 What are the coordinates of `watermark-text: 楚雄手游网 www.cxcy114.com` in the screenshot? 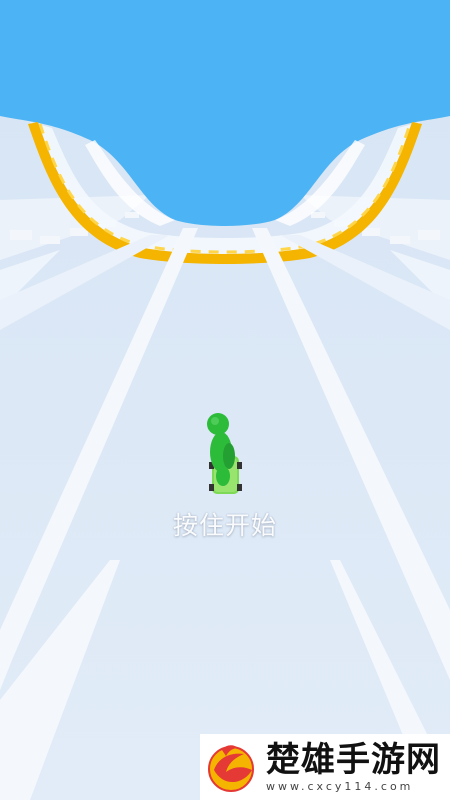 It's located at (353, 767).